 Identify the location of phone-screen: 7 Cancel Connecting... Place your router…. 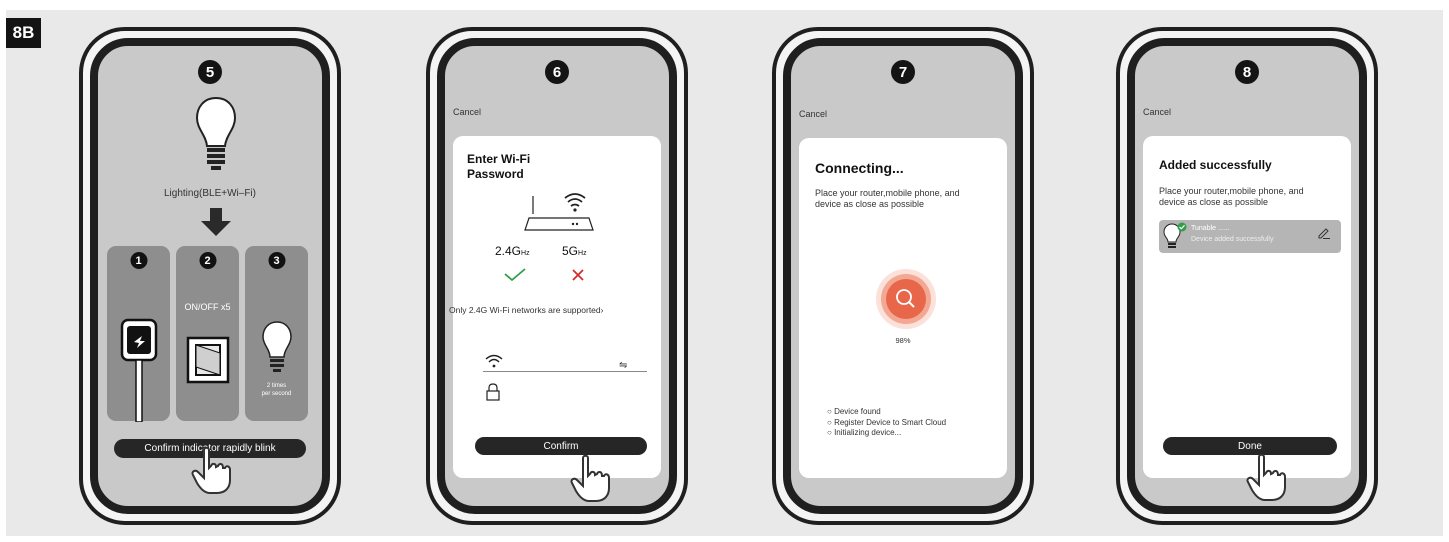
(903, 276).